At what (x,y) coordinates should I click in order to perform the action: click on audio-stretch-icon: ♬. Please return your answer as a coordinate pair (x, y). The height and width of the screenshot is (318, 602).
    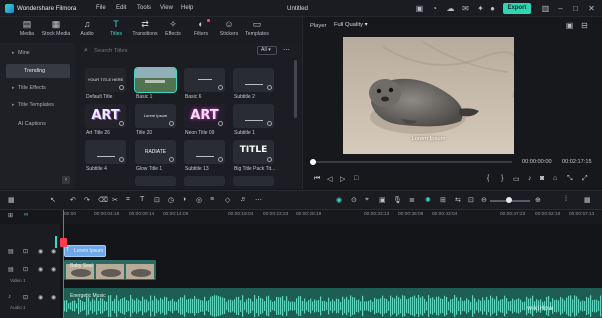
    Looking at the image, I should click on (243, 199).